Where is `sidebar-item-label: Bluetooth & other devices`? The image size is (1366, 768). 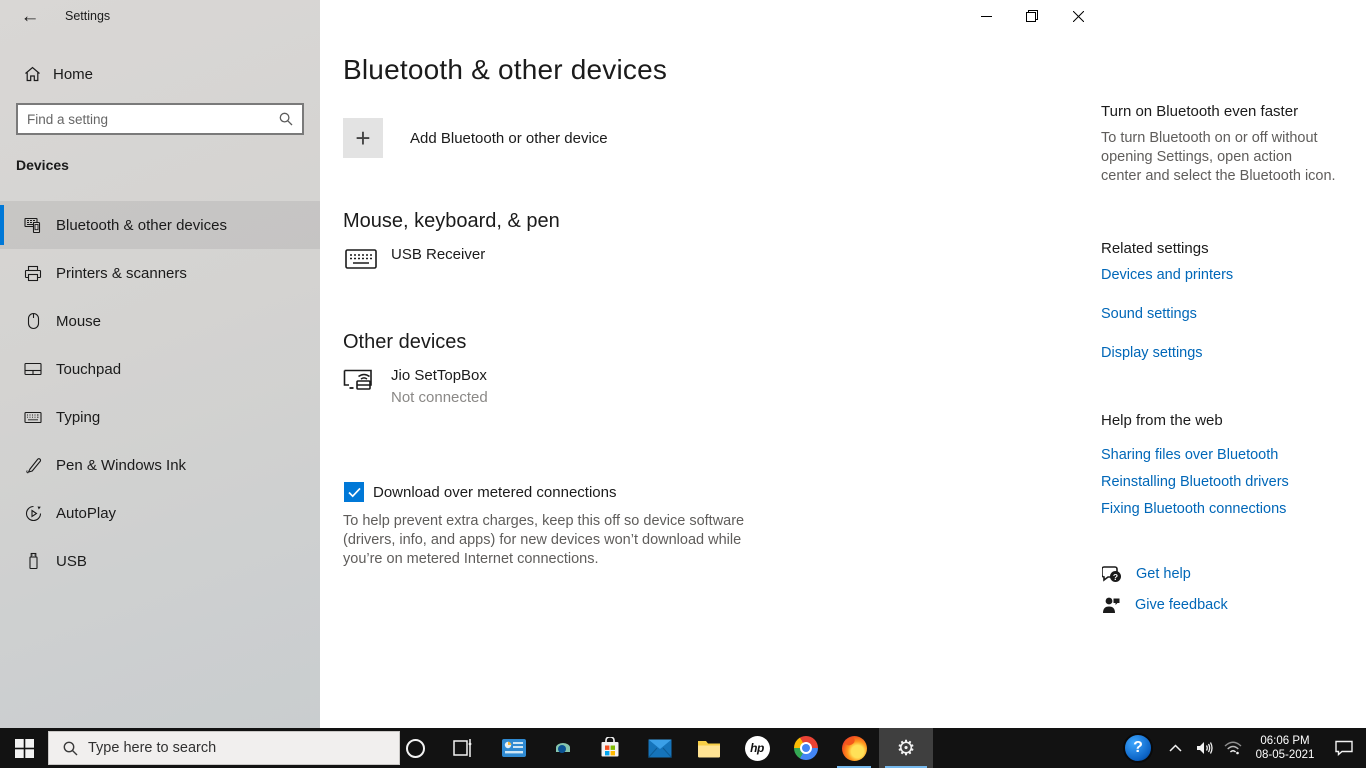 sidebar-item-label: Bluetooth & other devices is located at coordinates (141, 225).